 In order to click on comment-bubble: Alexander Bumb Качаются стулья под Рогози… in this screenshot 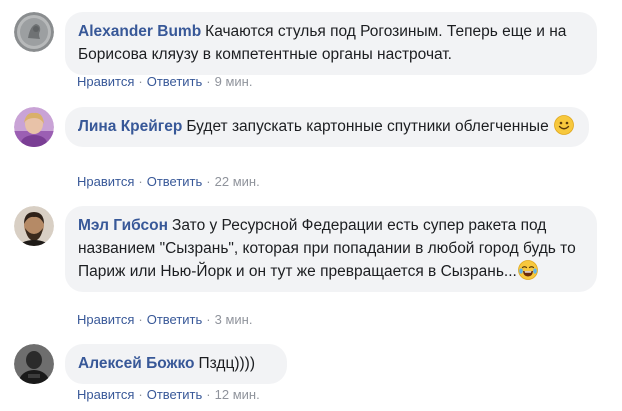, I will do `click(331, 43)`.